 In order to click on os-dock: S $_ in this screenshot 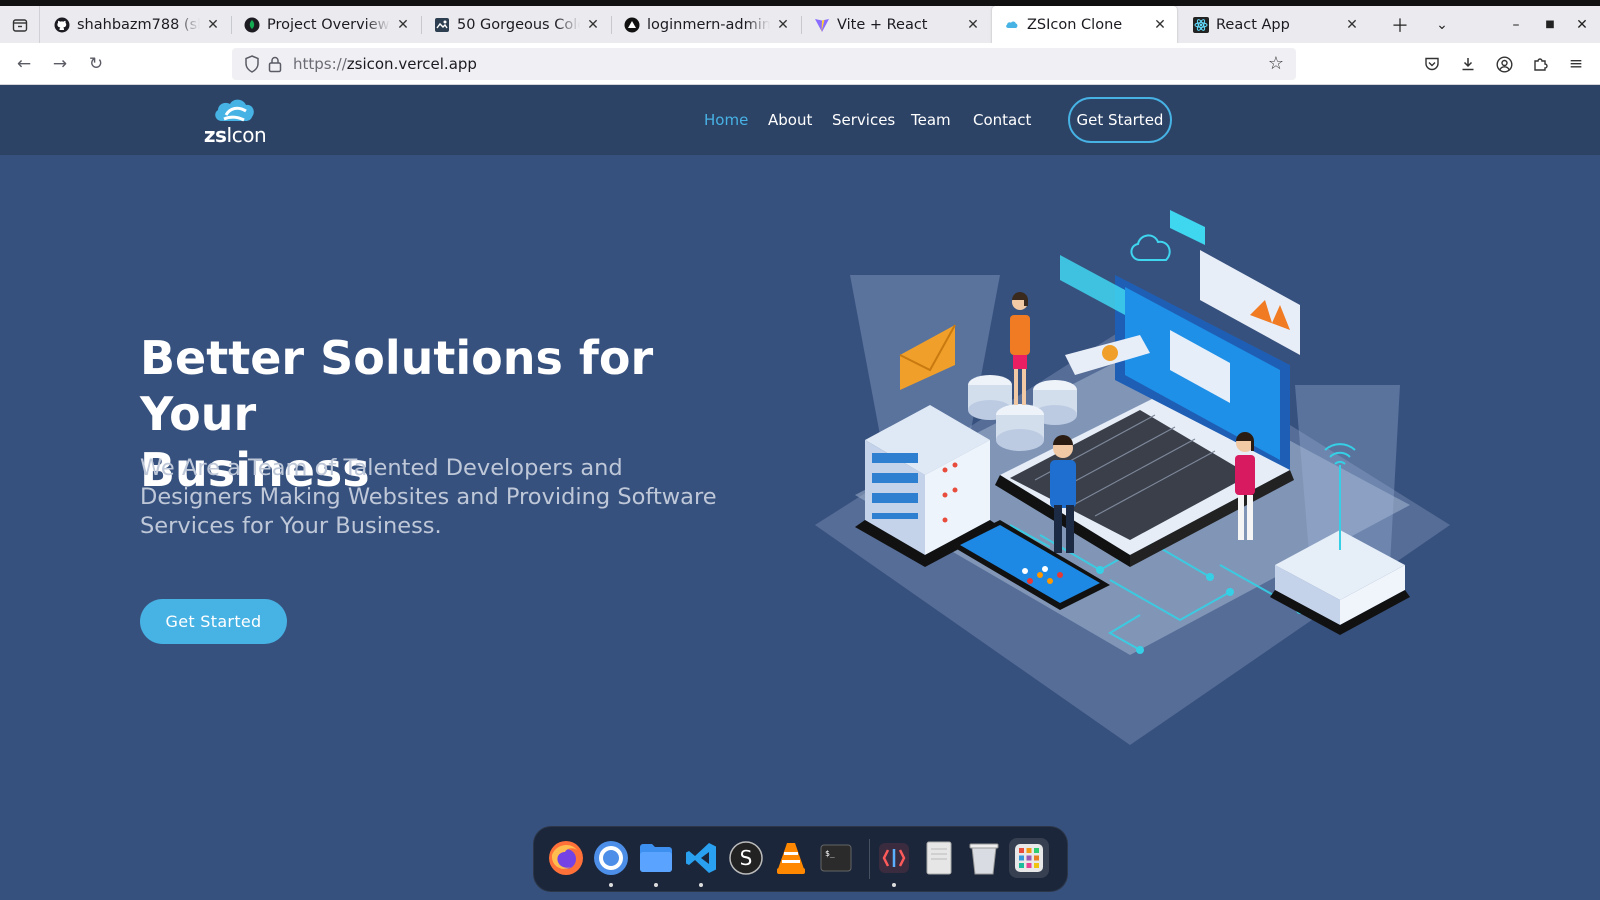, I will do `click(800, 859)`.